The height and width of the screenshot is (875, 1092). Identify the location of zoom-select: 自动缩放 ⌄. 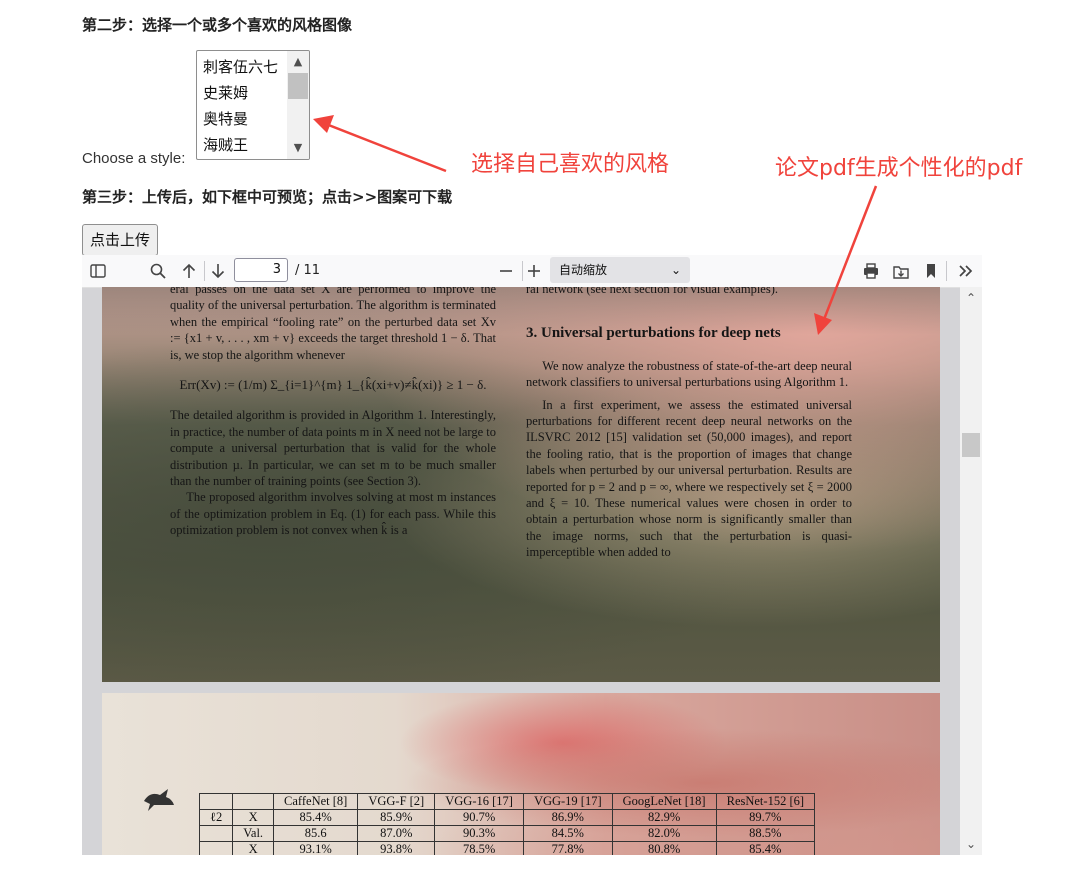
(620, 270).